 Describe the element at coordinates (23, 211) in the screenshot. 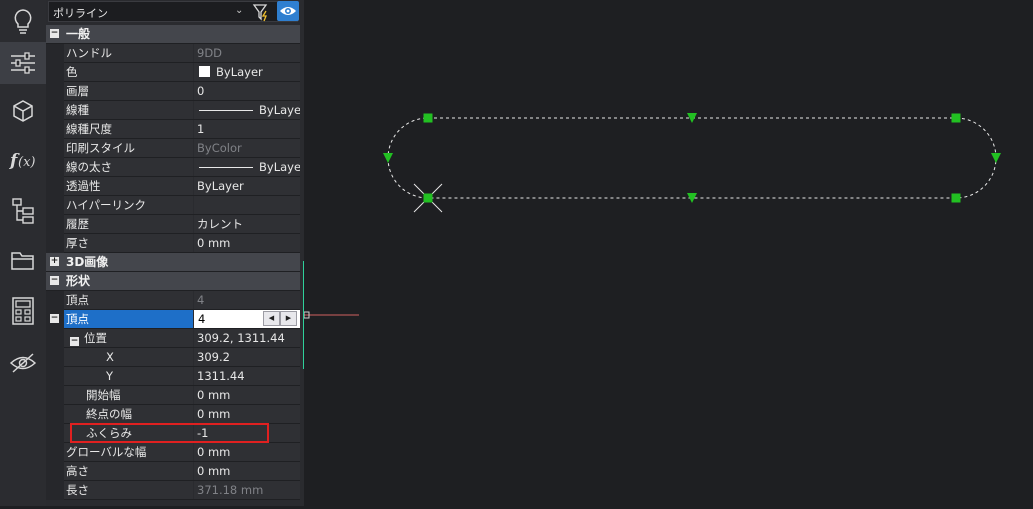

I see `tree-icon` at that location.